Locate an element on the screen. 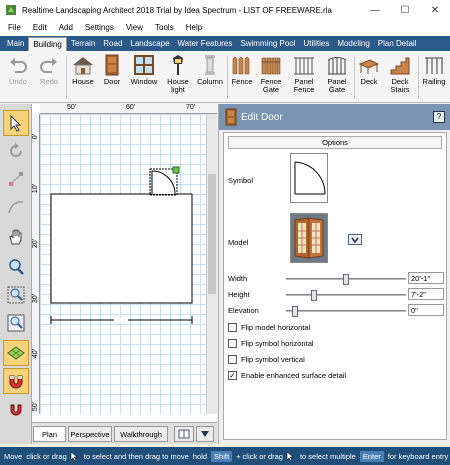  width-slider-knob is located at coordinates (346, 279).